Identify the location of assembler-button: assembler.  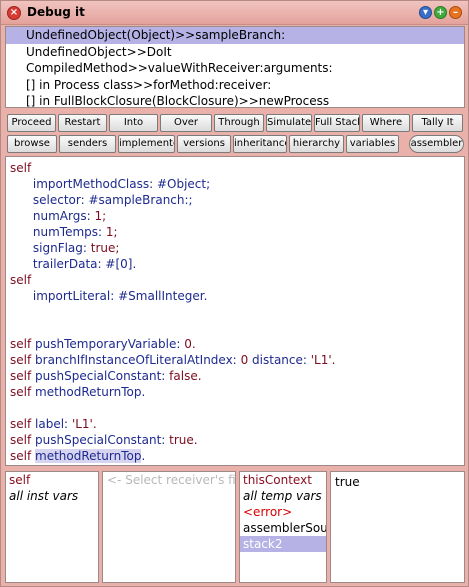
(436, 144).